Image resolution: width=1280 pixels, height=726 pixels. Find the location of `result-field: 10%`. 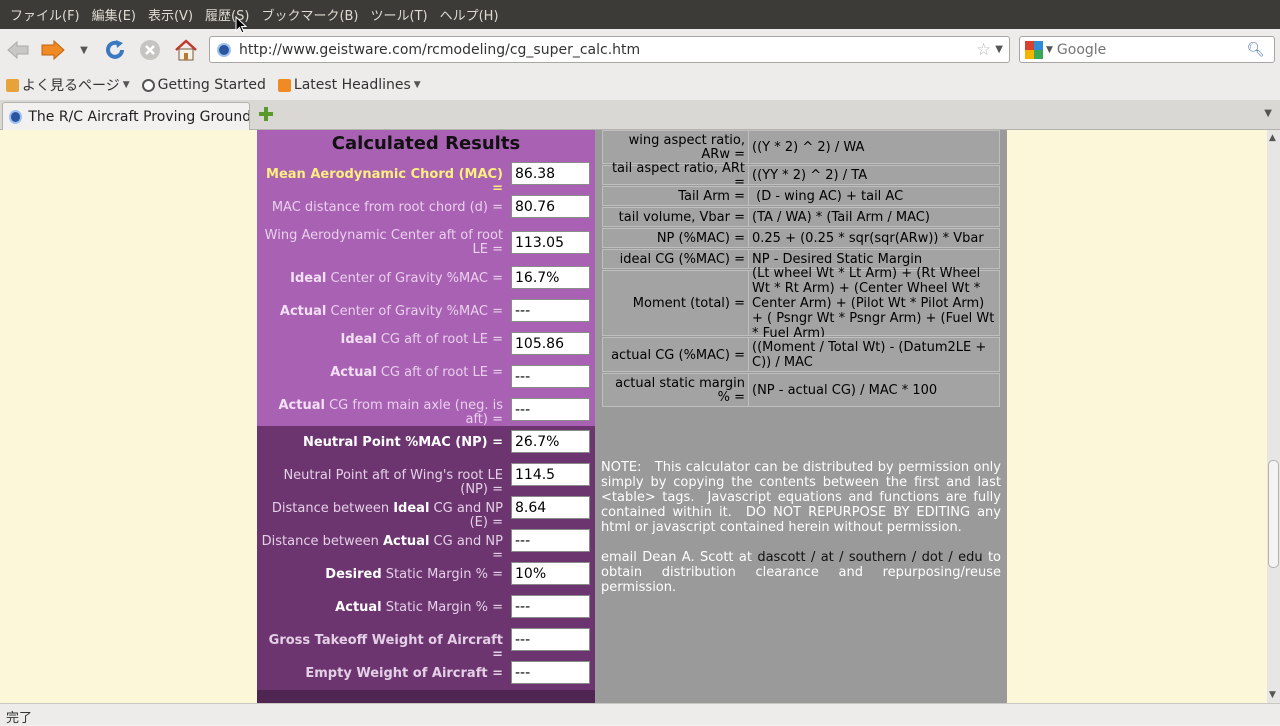

result-field: 10% is located at coordinates (550, 573).